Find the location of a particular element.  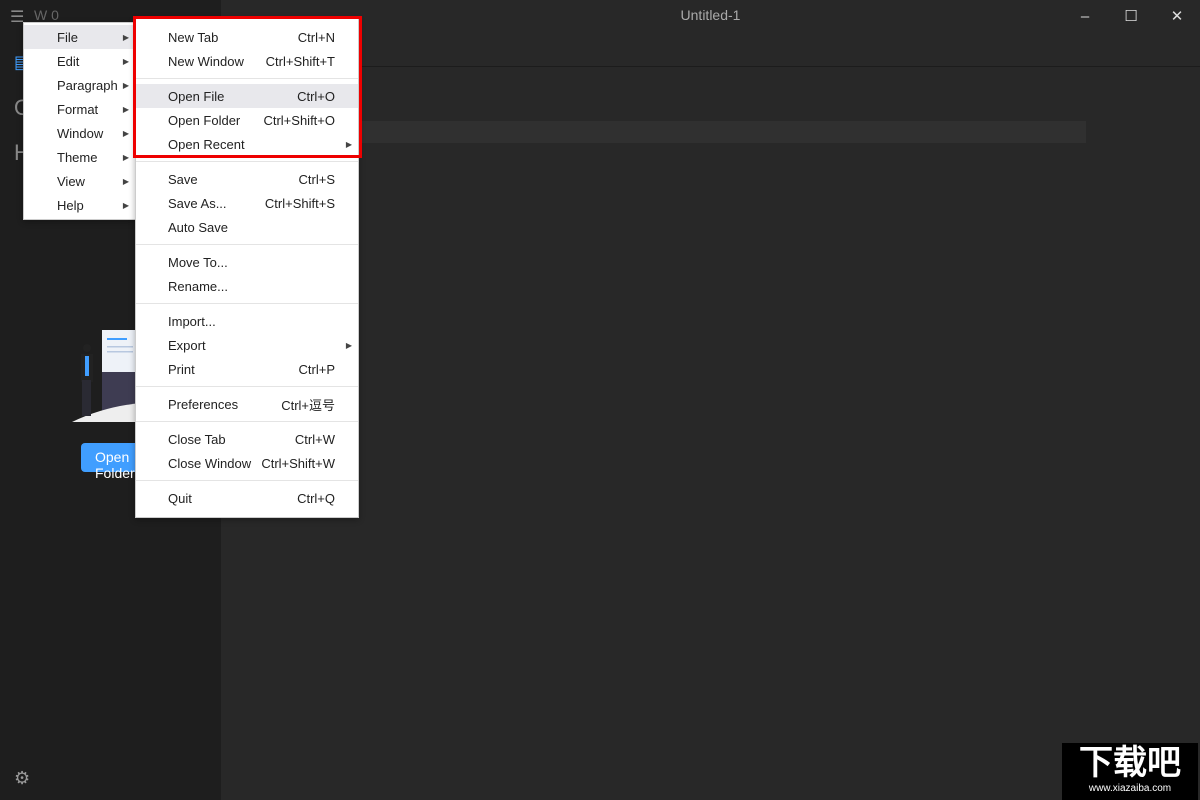

menu-item-label: Open File is located at coordinates (196, 96).